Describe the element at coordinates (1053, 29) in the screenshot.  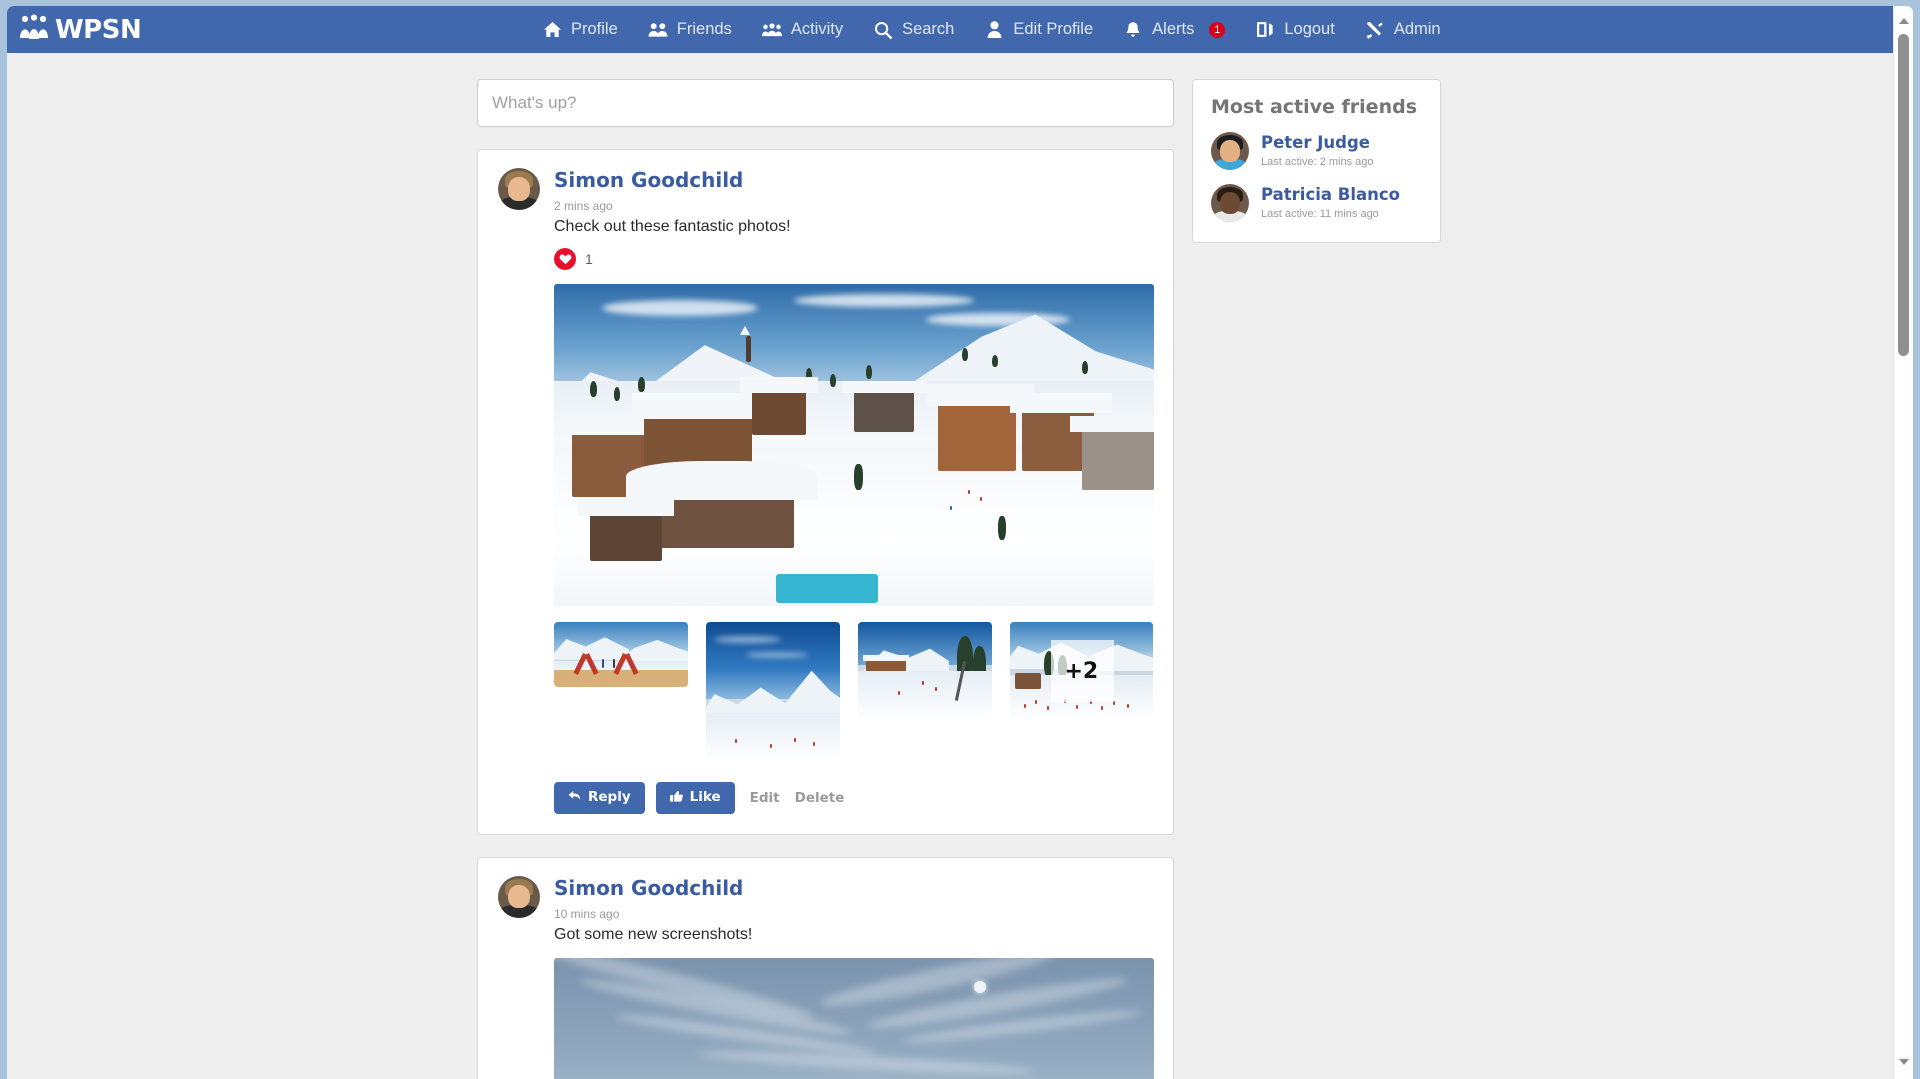
I see `nav-label: Edit Profile` at that location.